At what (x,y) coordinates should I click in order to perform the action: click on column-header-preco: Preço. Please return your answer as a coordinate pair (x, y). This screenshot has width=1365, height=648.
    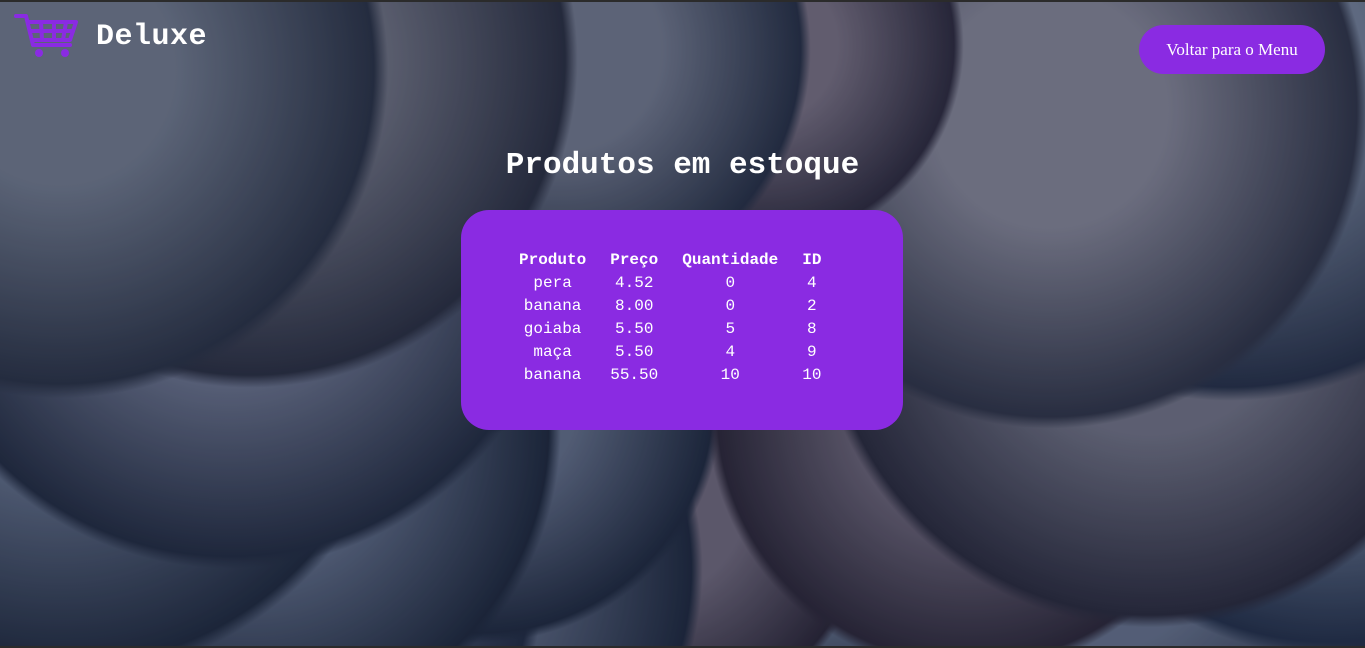
    Looking at the image, I should click on (634, 259).